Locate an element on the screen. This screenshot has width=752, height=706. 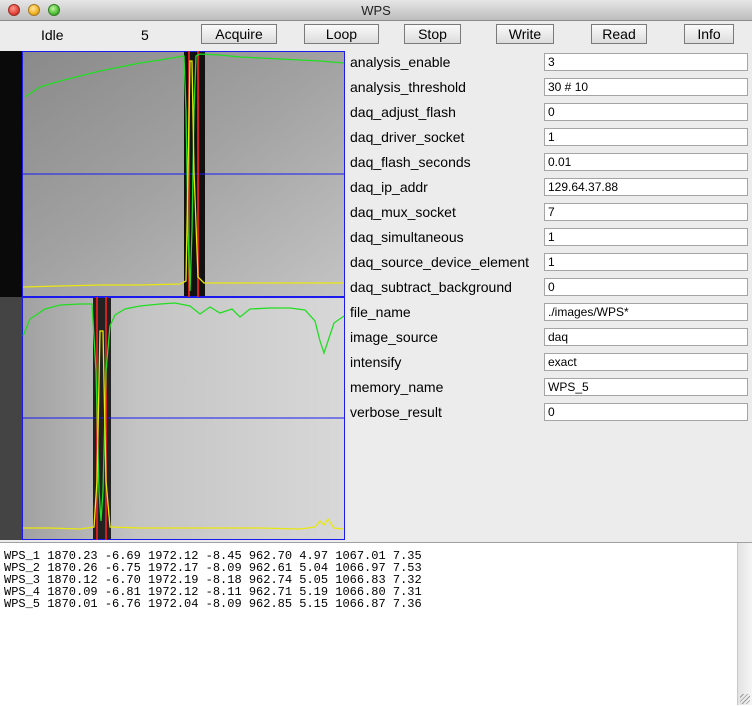
param-field-daq-flash-seconds is located at coordinates (646, 162).